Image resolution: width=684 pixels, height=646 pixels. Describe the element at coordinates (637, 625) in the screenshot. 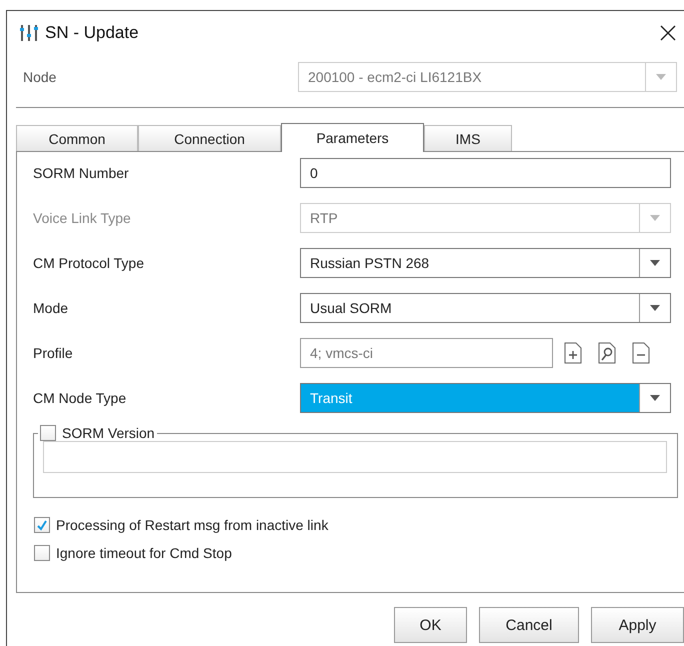

I see `dialog-button: Apply` at that location.